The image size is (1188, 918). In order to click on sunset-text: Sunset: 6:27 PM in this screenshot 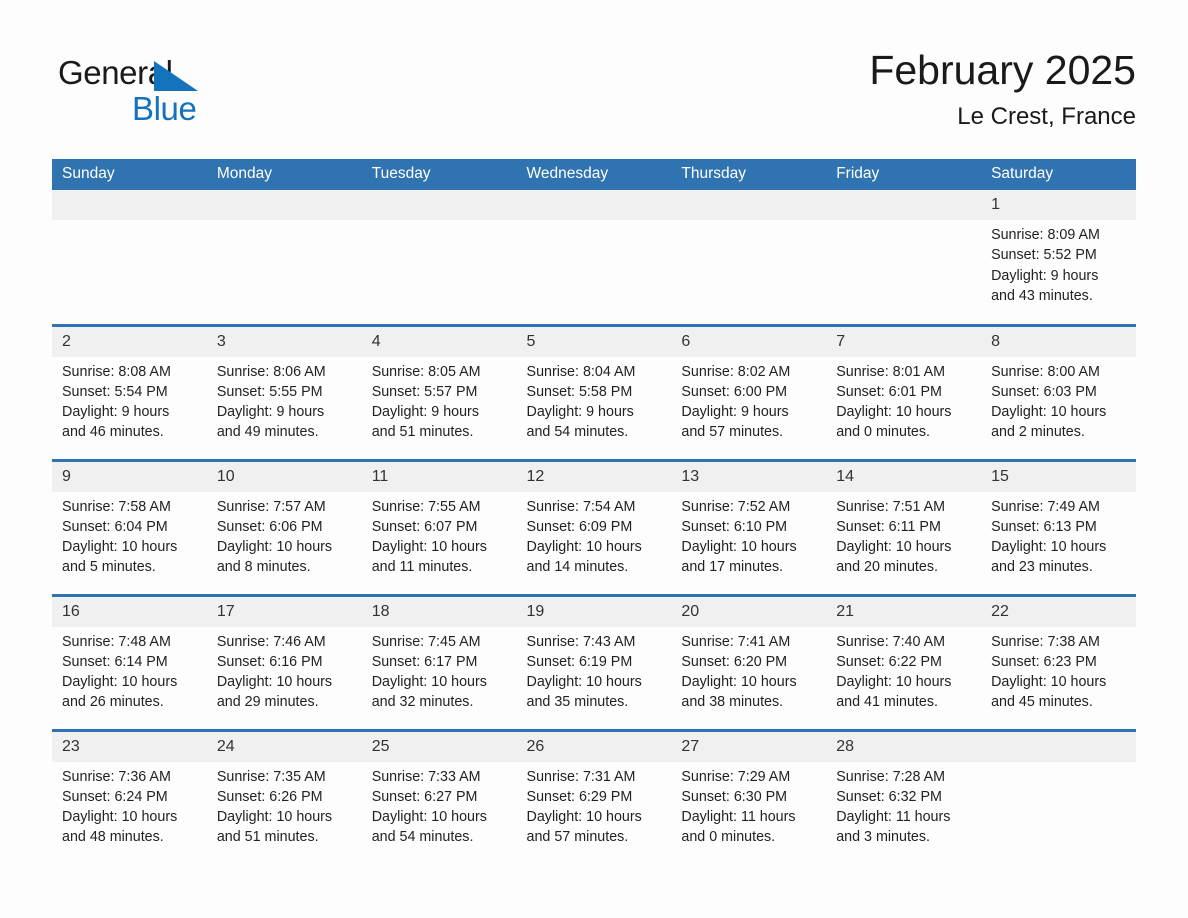, I will do `click(424, 796)`.